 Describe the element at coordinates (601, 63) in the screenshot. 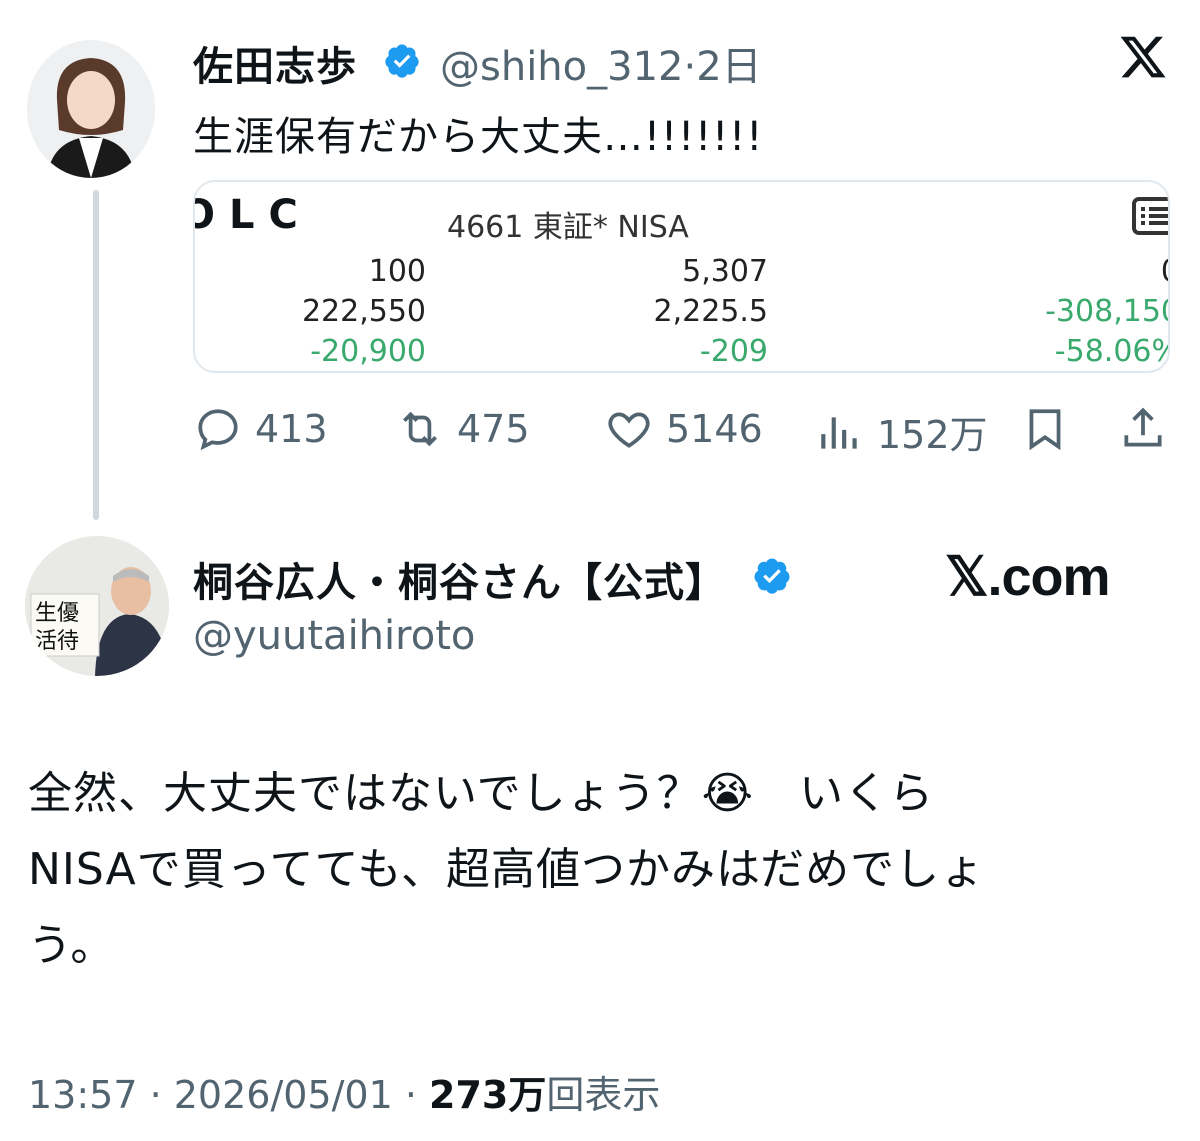

I see `tweet1-handle-time: @shiho_312·2日` at that location.